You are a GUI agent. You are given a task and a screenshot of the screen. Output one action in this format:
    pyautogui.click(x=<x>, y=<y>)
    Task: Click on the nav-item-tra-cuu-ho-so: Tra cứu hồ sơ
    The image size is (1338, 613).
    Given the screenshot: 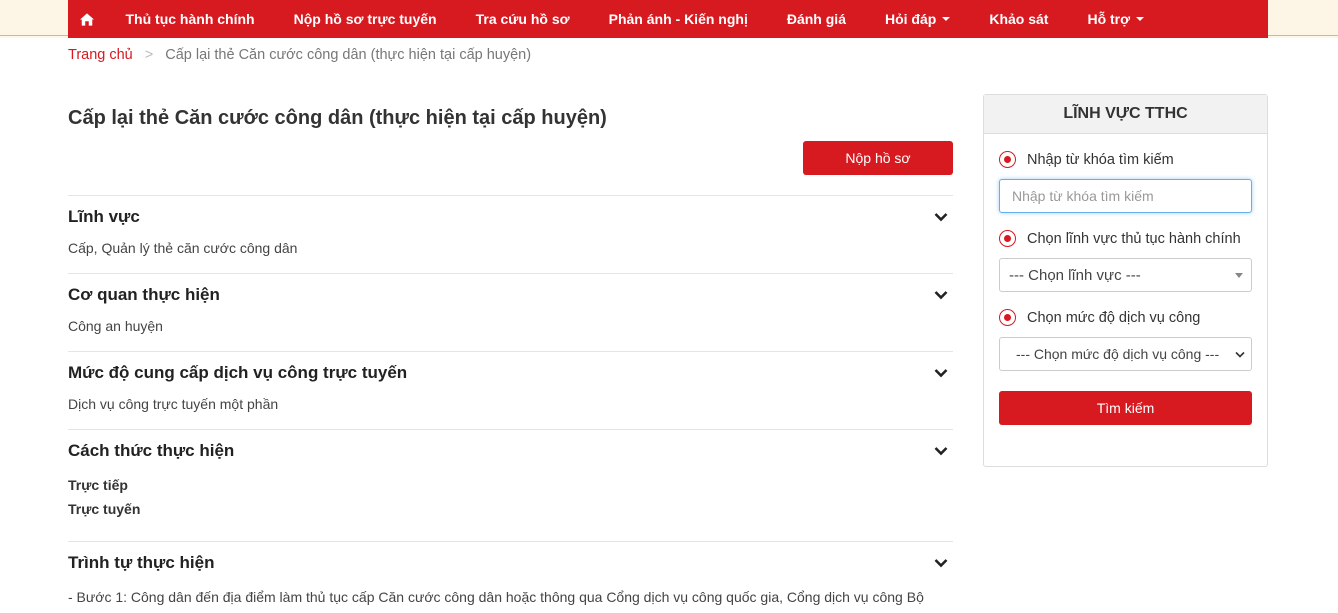 What is the action you would take?
    pyautogui.click(x=522, y=19)
    